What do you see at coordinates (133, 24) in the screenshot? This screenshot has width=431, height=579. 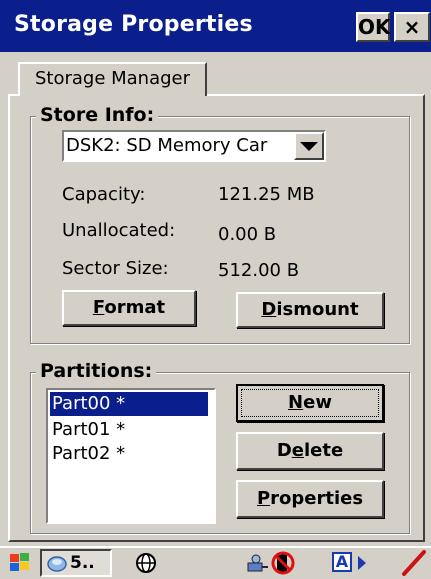 I see `window-title: Storage Properties` at bounding box center [133, 24].